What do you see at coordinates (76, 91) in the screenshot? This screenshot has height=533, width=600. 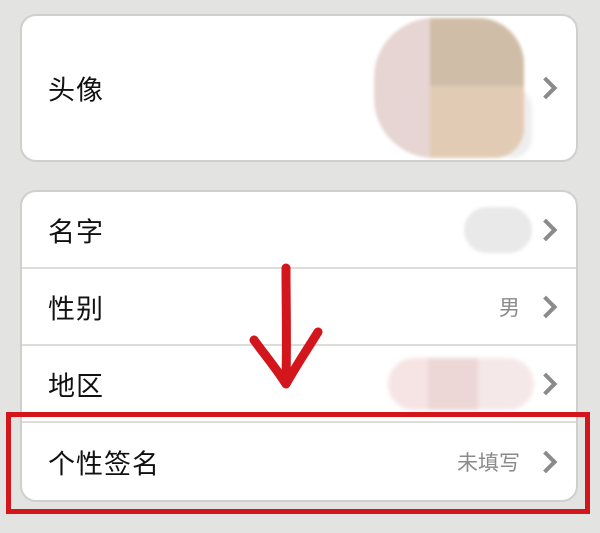 I see `avatar-label: 头像` at bounding box center [76, 91].